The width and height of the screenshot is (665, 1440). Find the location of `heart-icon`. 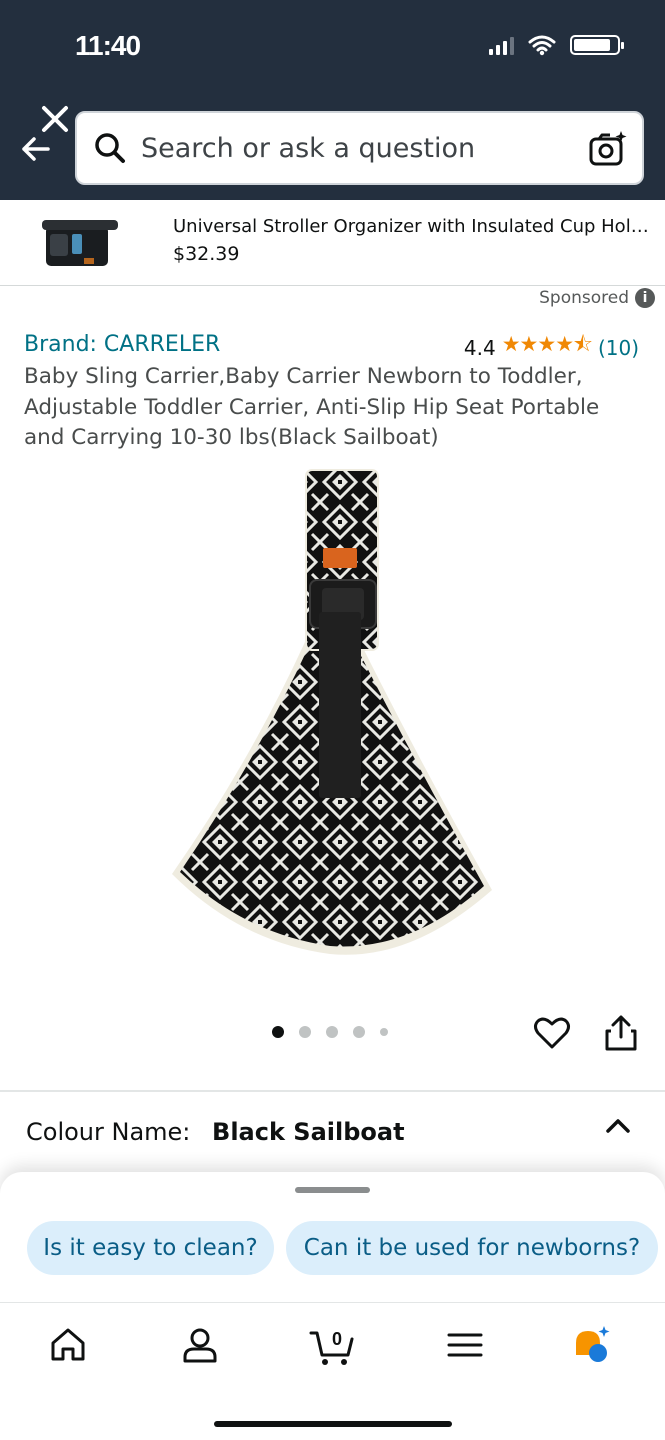

heart-icon is located at coordinates (552, 1033).